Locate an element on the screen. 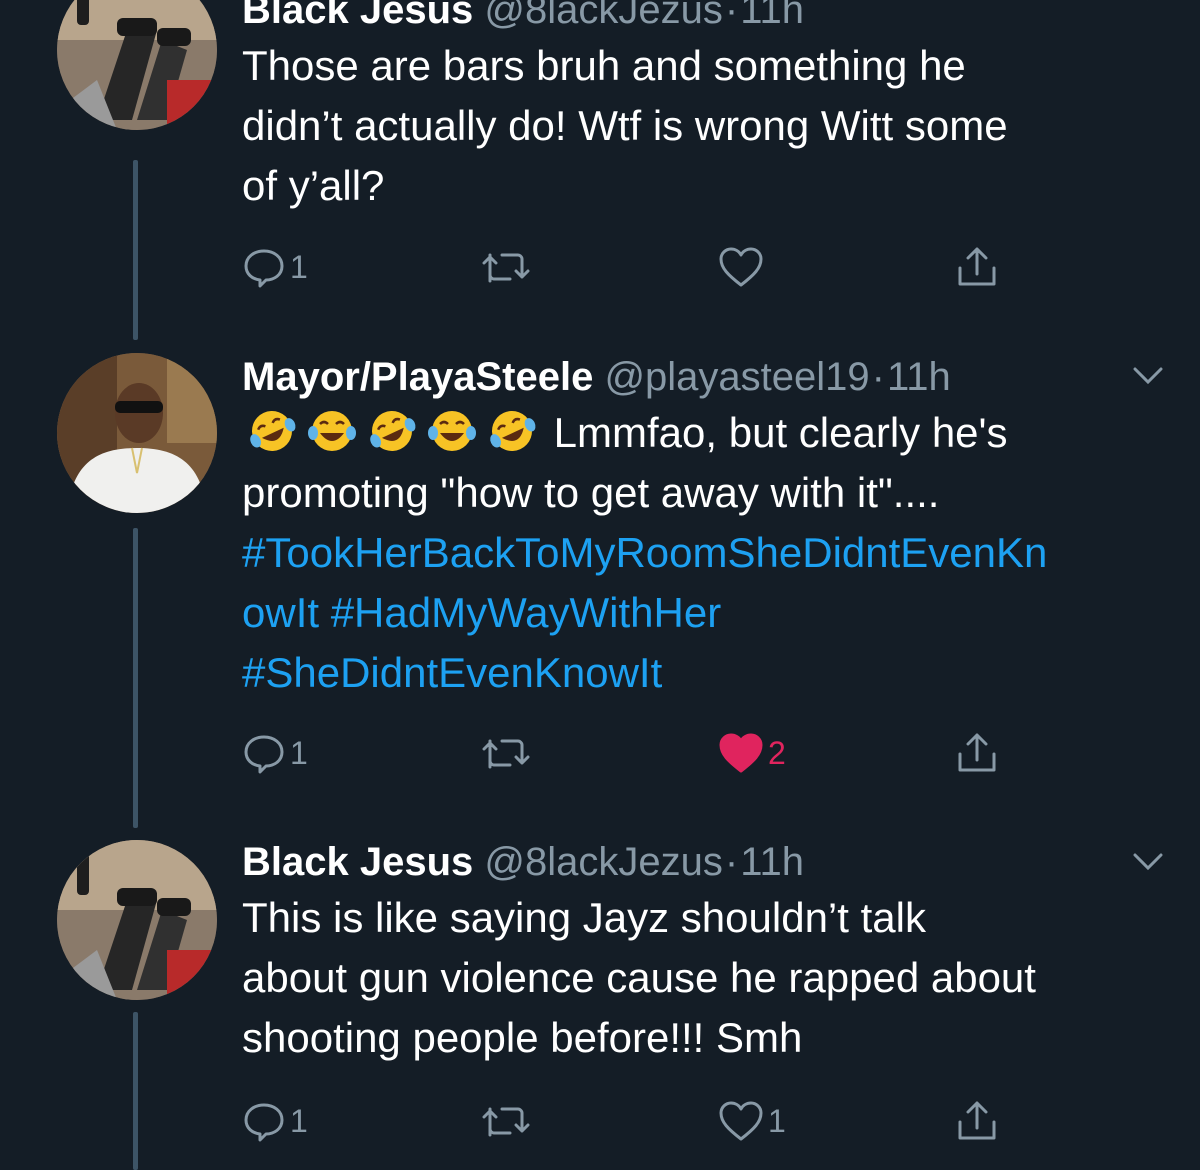 The image size is (1200, 1170). tweet-text-line: owIt #HadMyWayWithHer is located at coordinates (702, 613).